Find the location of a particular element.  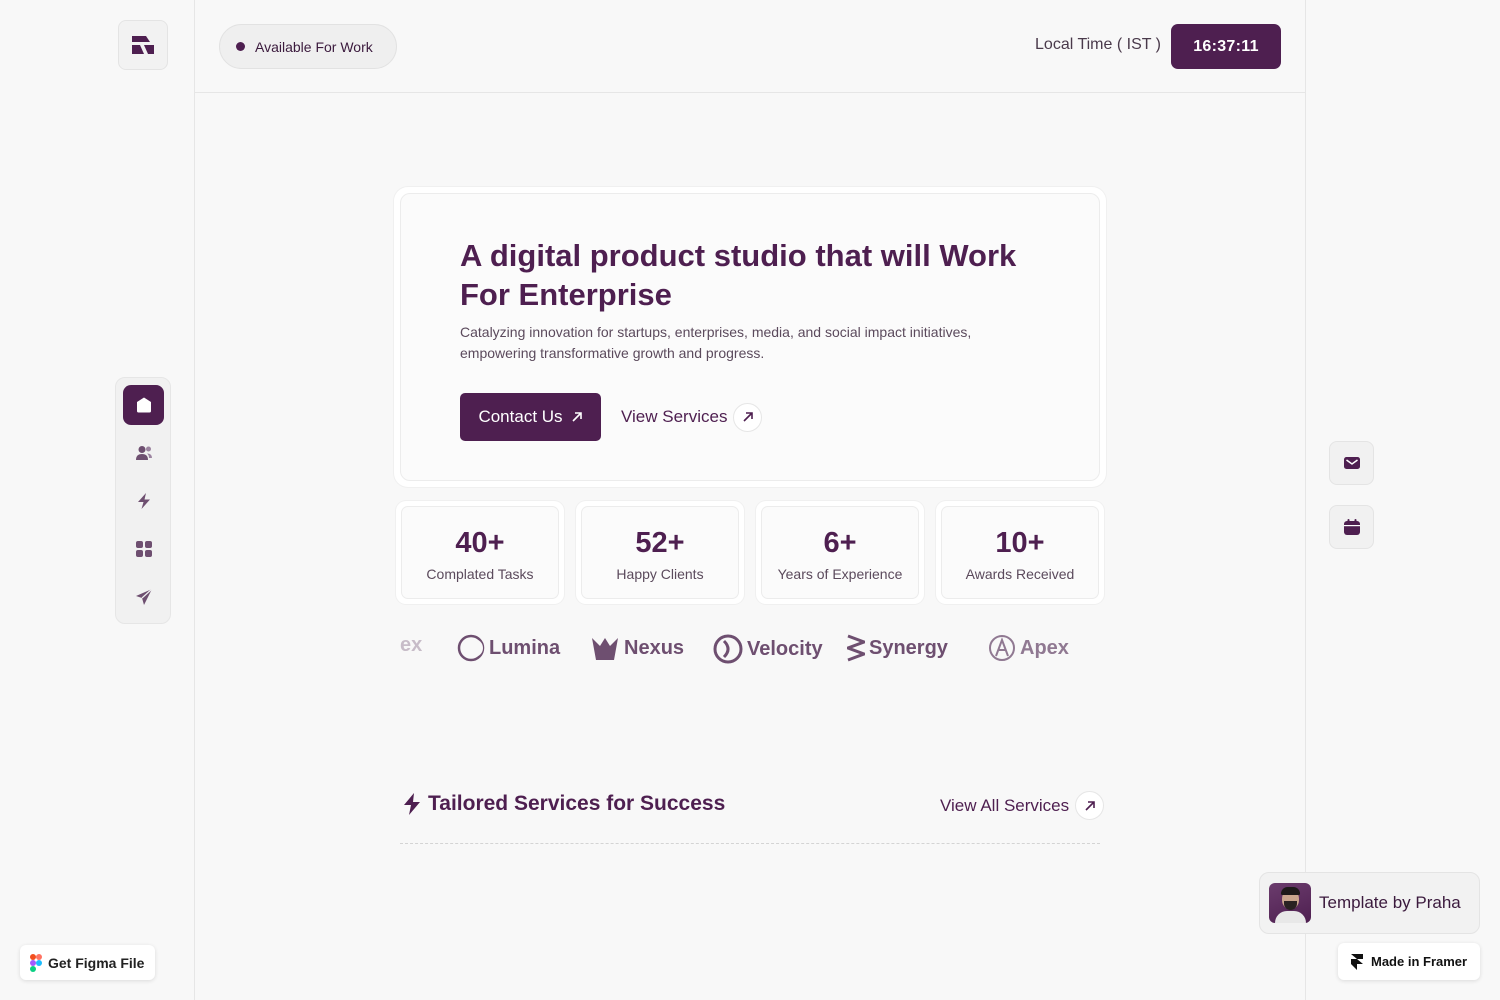

made-in-framer-badge: Made in Framer is located at coordinates (1409, 961).